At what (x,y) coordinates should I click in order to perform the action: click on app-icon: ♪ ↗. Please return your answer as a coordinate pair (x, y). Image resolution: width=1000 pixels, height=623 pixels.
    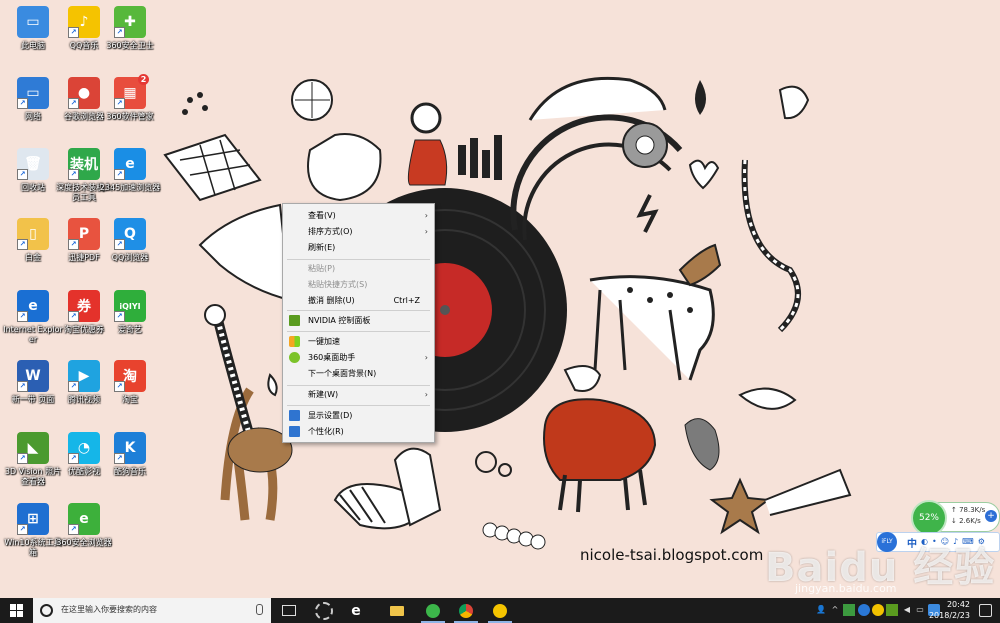
    Looking at the image, I should click on (84, 22).